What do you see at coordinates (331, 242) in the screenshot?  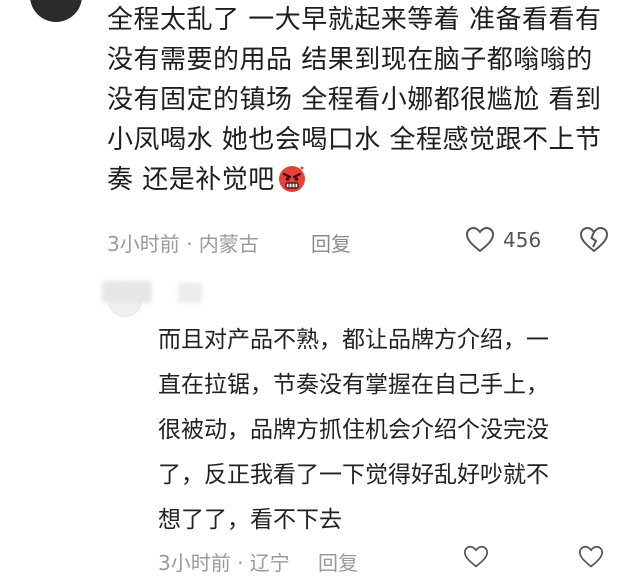 I see `reply-button: 回复` at bounding box center [331, 242].